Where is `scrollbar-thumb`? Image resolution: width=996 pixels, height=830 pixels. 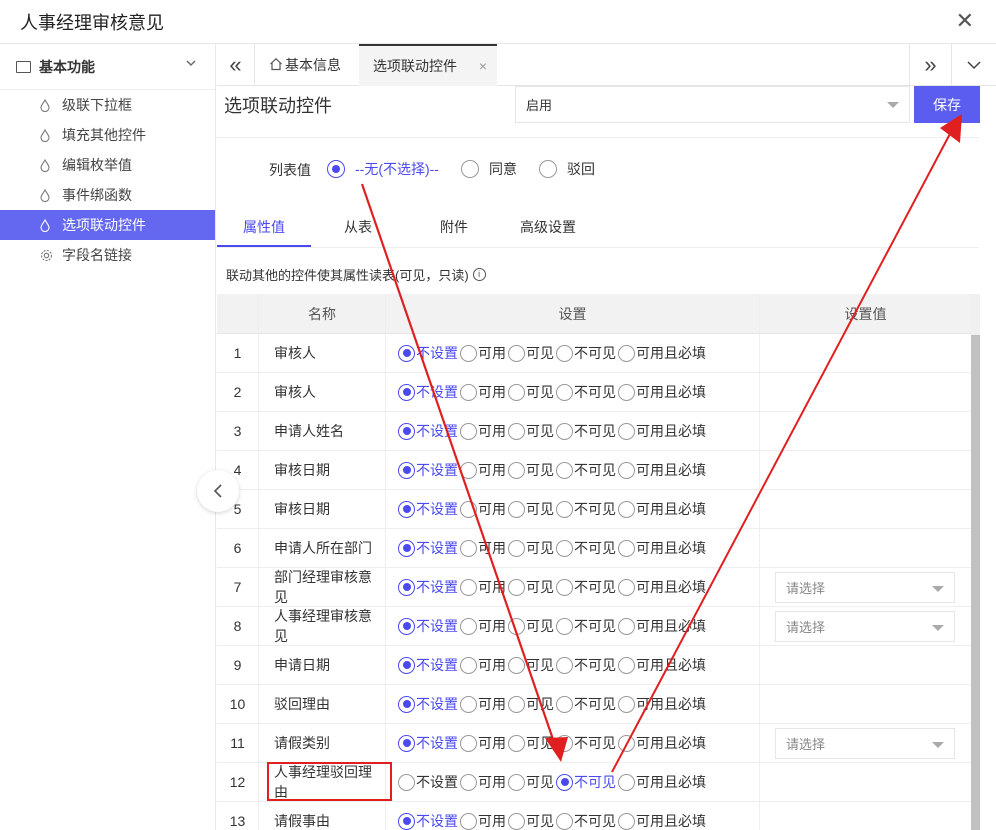 scrollbar-thumb is located at coordinates (975, 582).